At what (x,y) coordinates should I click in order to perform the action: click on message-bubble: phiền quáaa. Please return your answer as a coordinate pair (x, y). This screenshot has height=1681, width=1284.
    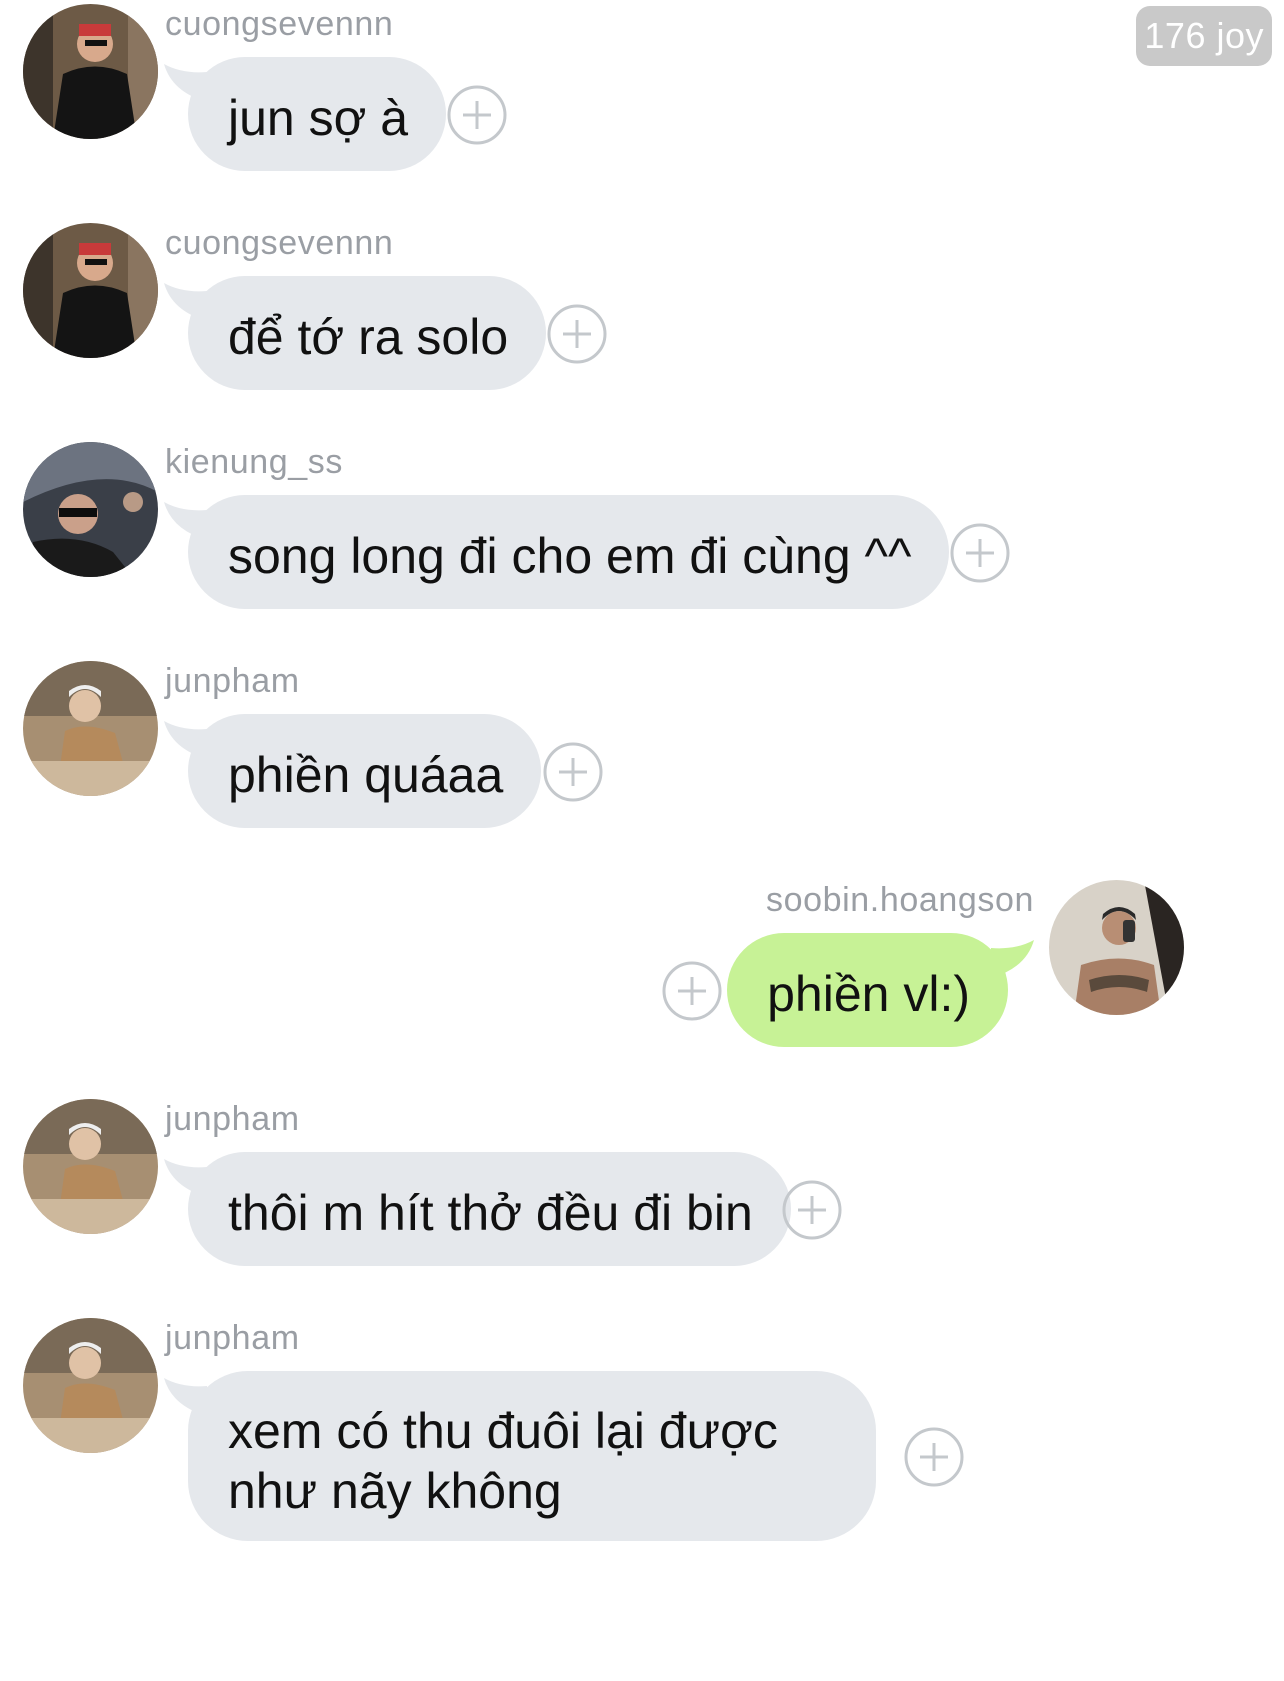
    Looking at the image, I should click on (365, 771).